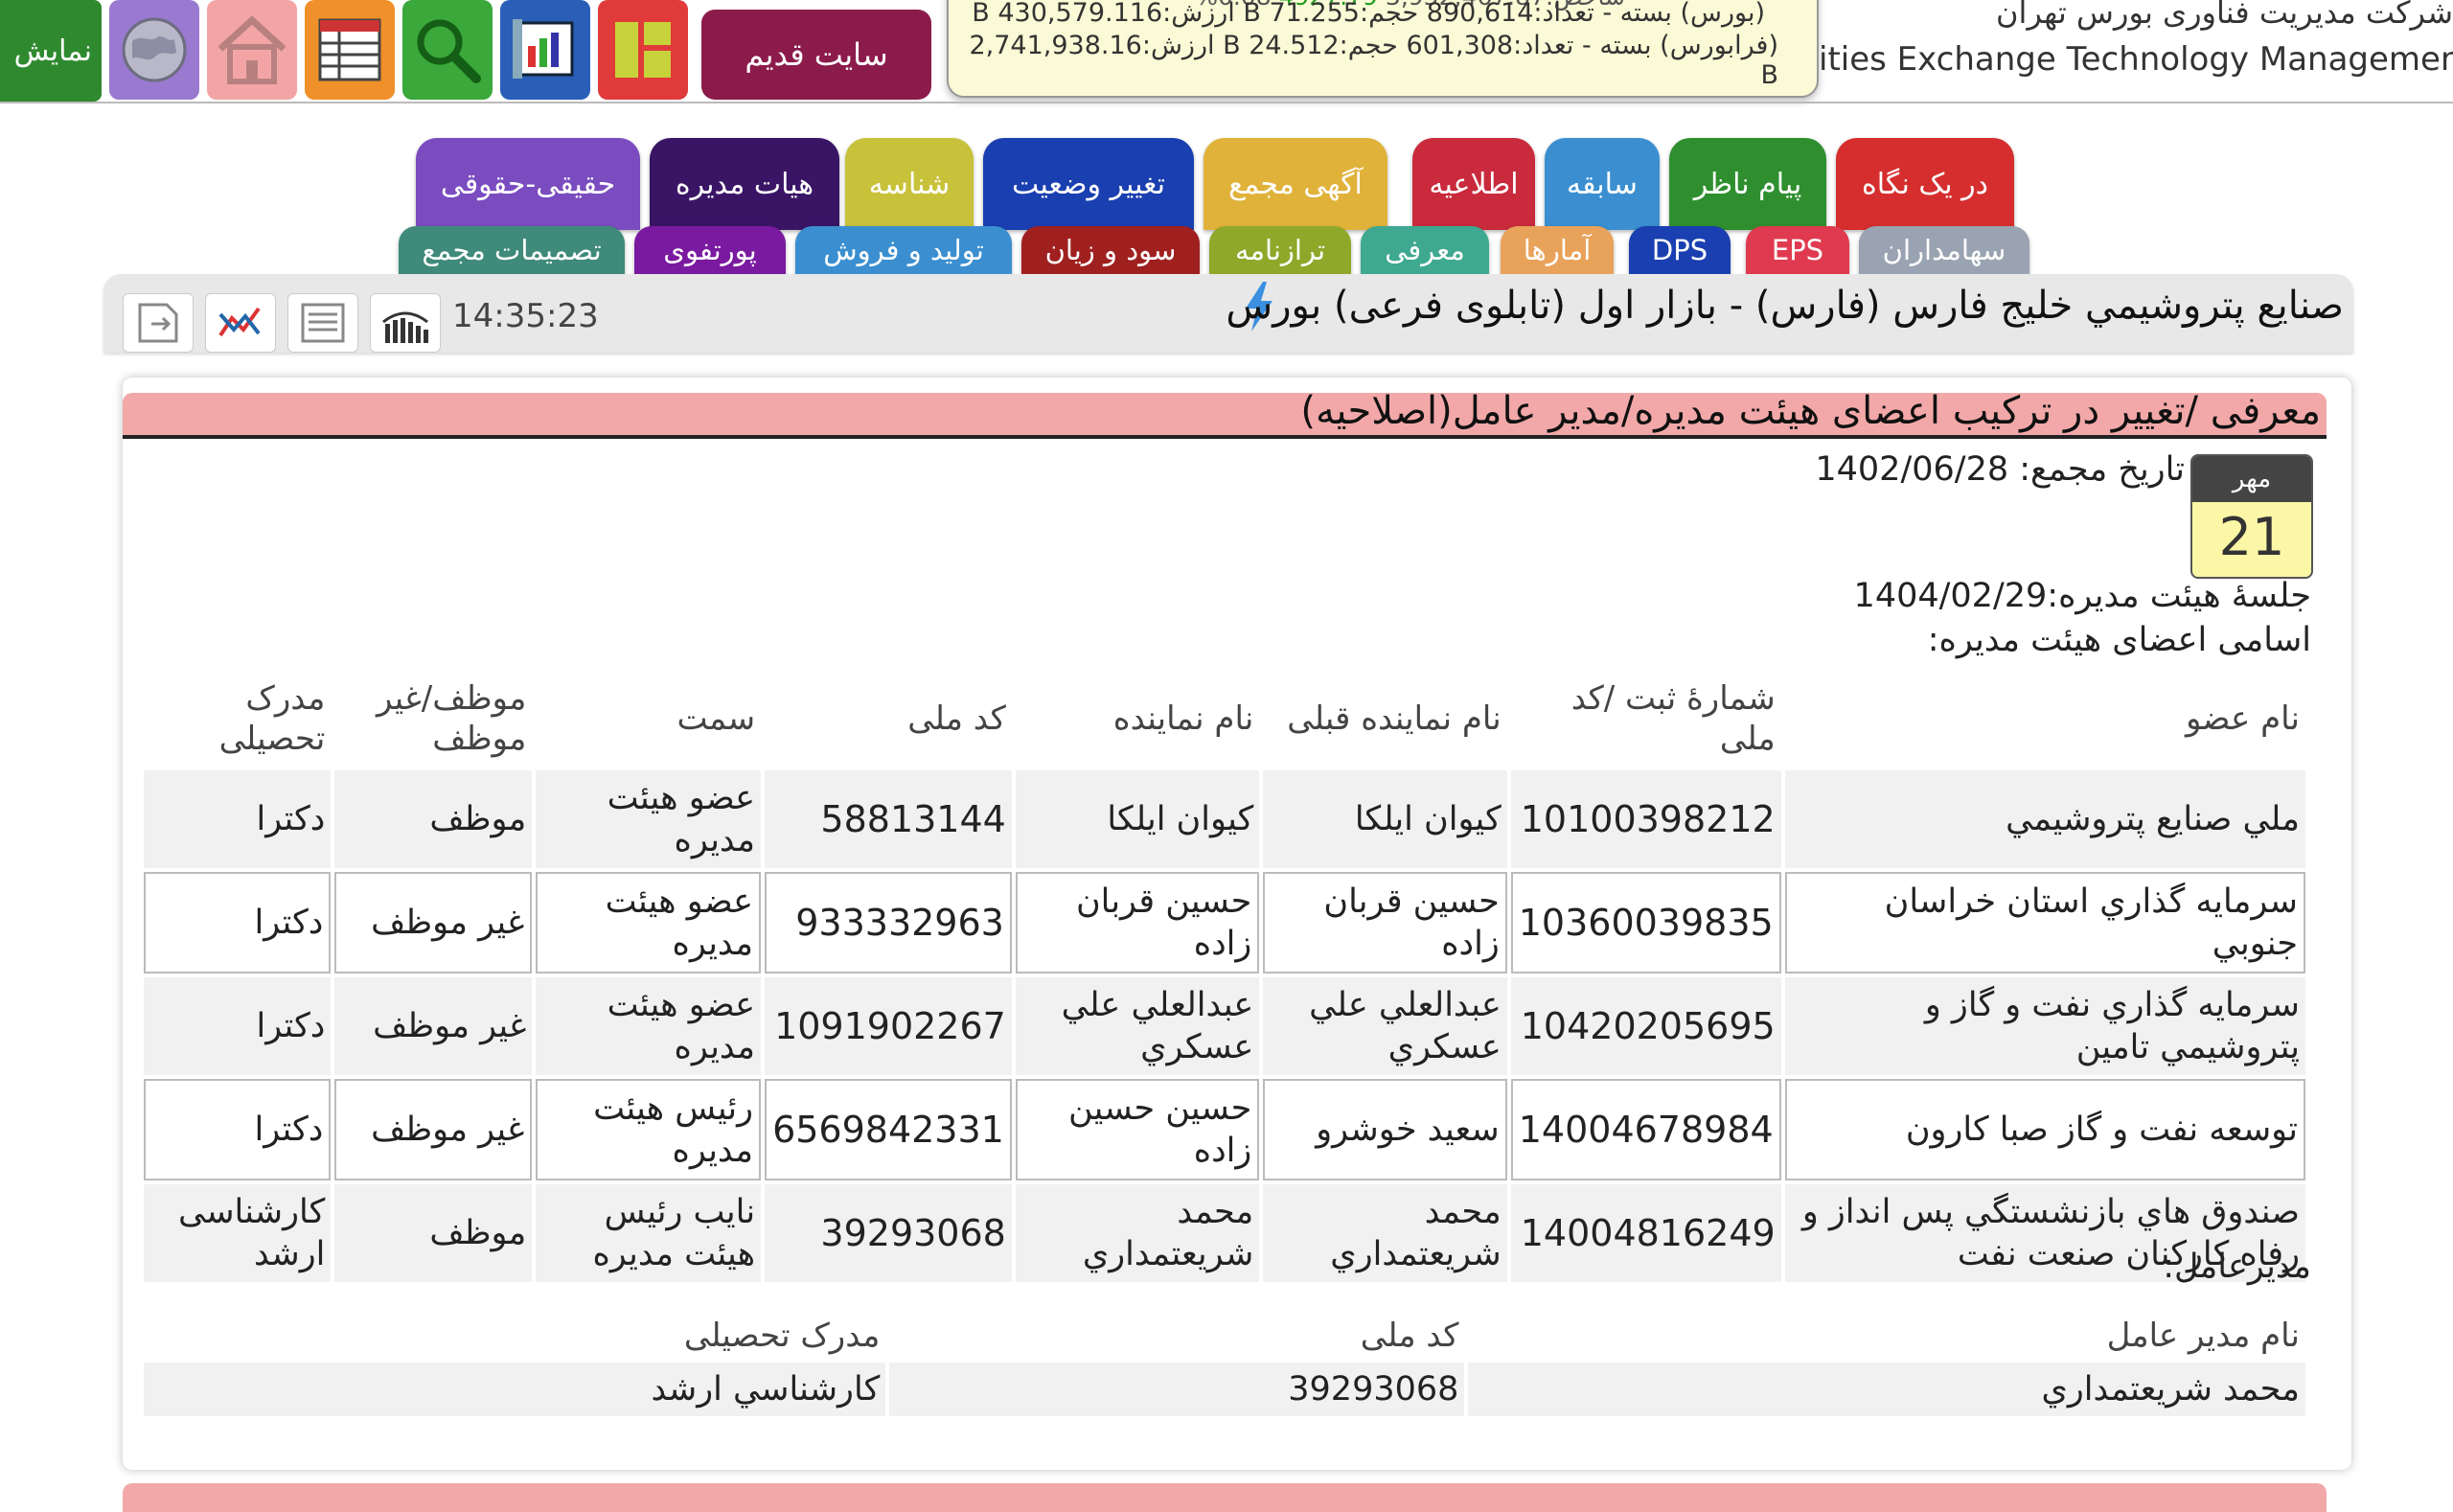 This screenshot has width=2453, height=1512. I want to click on tab-primary-1: پیام ناظر, so click(1748, 184).